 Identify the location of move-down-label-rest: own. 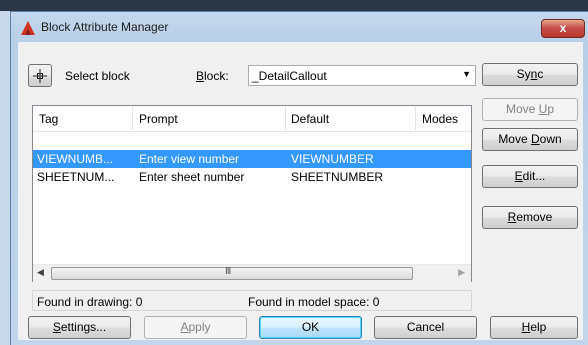
(550, 139).